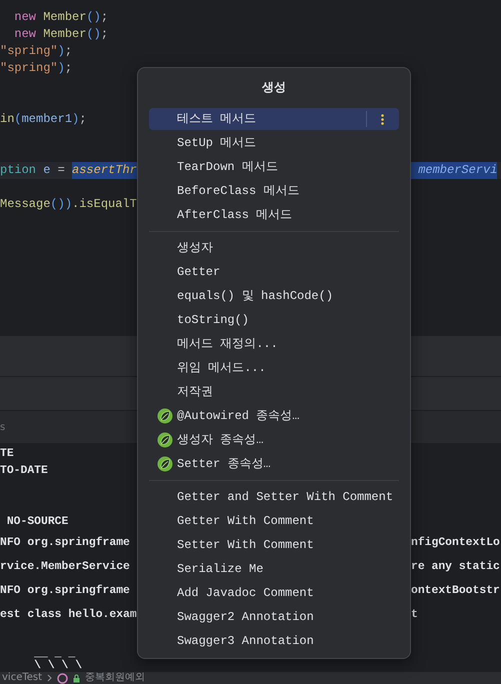 Image resolution: width=501 pixels, height=684 pixels. What do you see at coordinates (454, 170) in the screenshot?
I see `selected-text: memberServi` at bounding box center [454, 170].